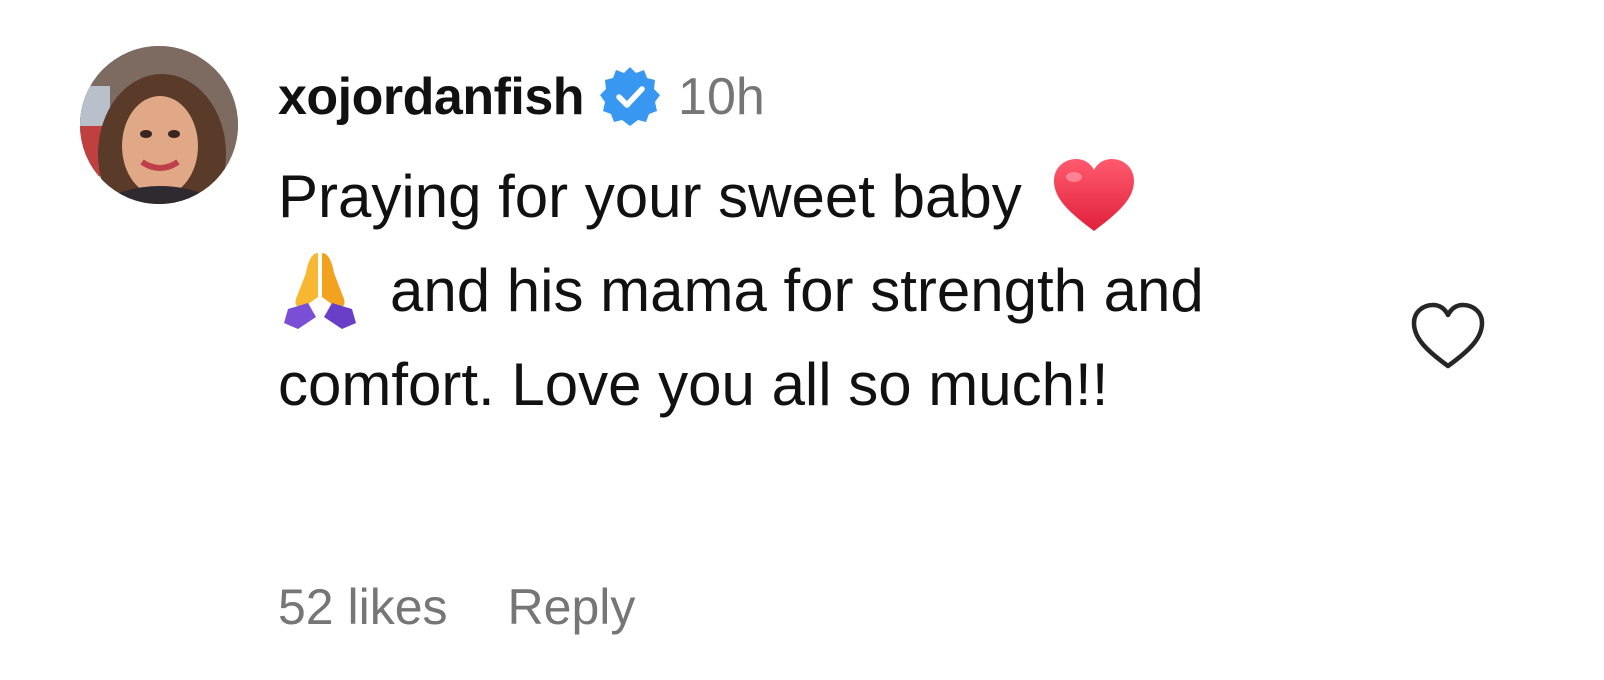  What do you see at coordinates (320, 289) in the screenshot?
I see `folded-hands-emoji` at bounding box center [320, 289].